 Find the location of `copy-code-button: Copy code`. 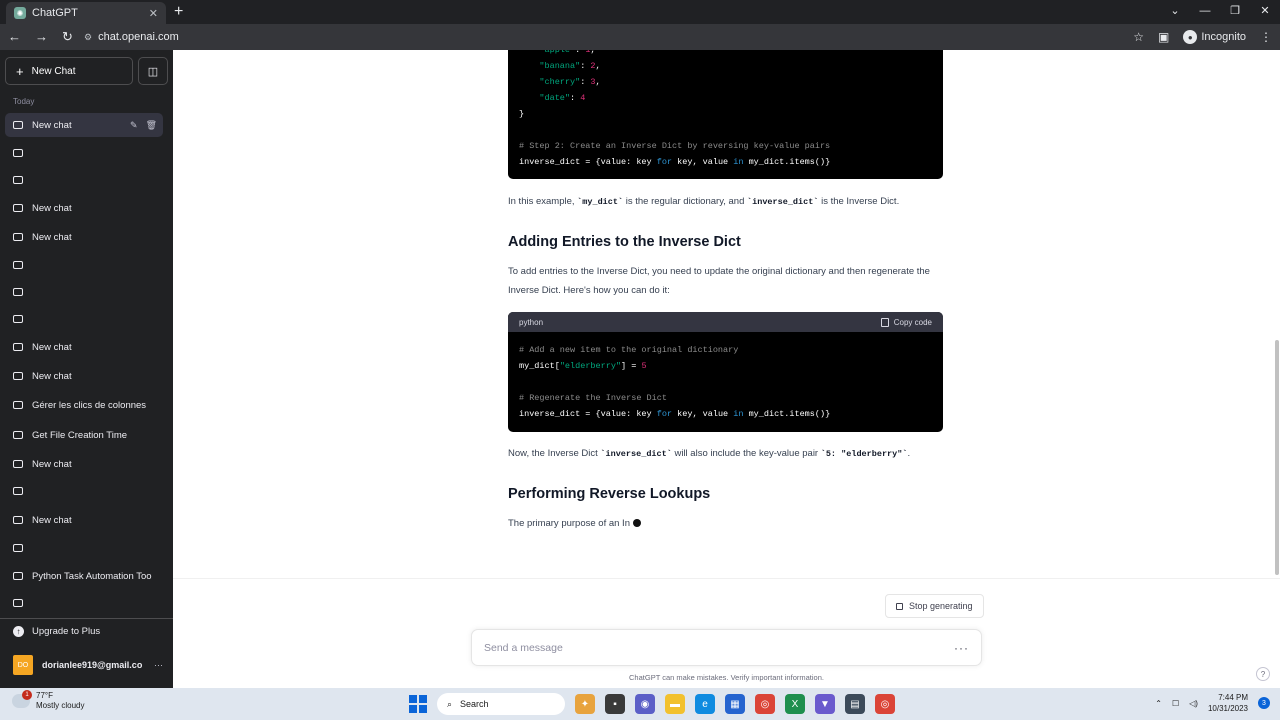

copy-code-button: Copy code is located at coordinates (906, 322).